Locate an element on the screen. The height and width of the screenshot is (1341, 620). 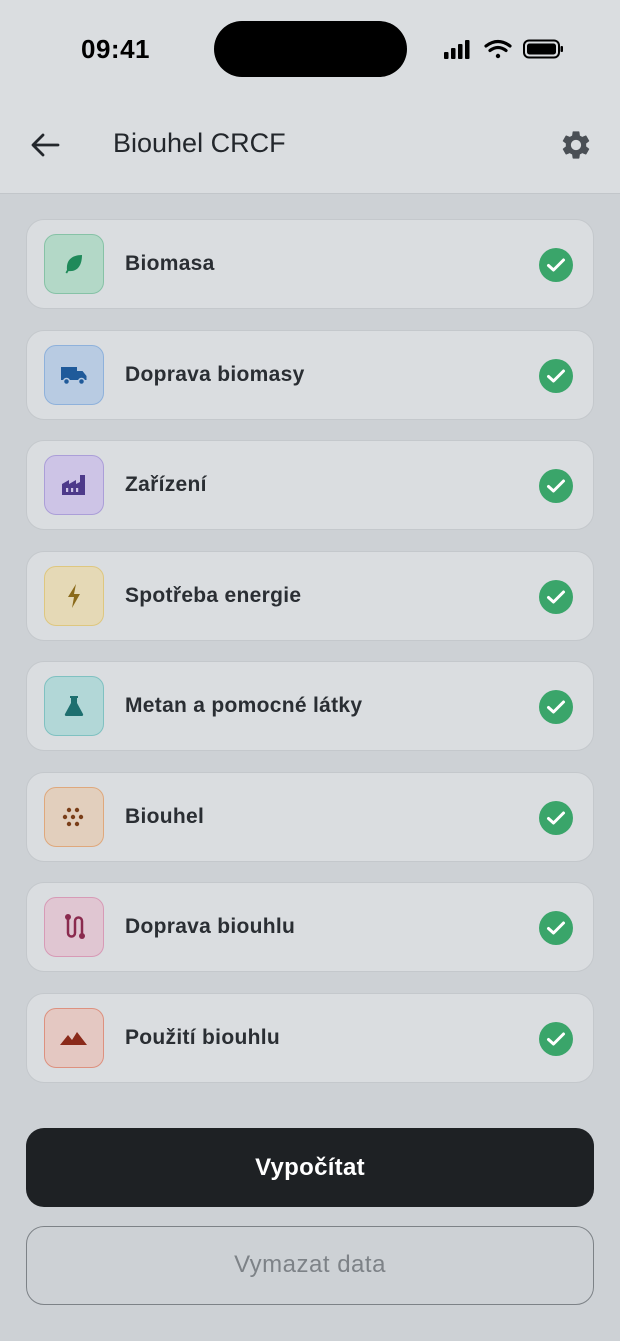
calculate-button: Vypočítat is located at coordinates (310, 1167).